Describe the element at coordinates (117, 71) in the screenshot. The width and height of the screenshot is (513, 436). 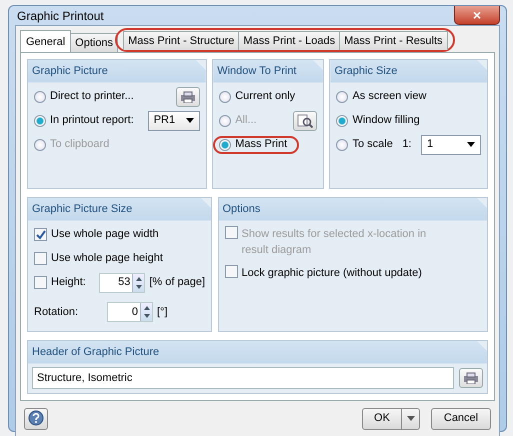
I see `group-title: Graphic Picture` at that location.